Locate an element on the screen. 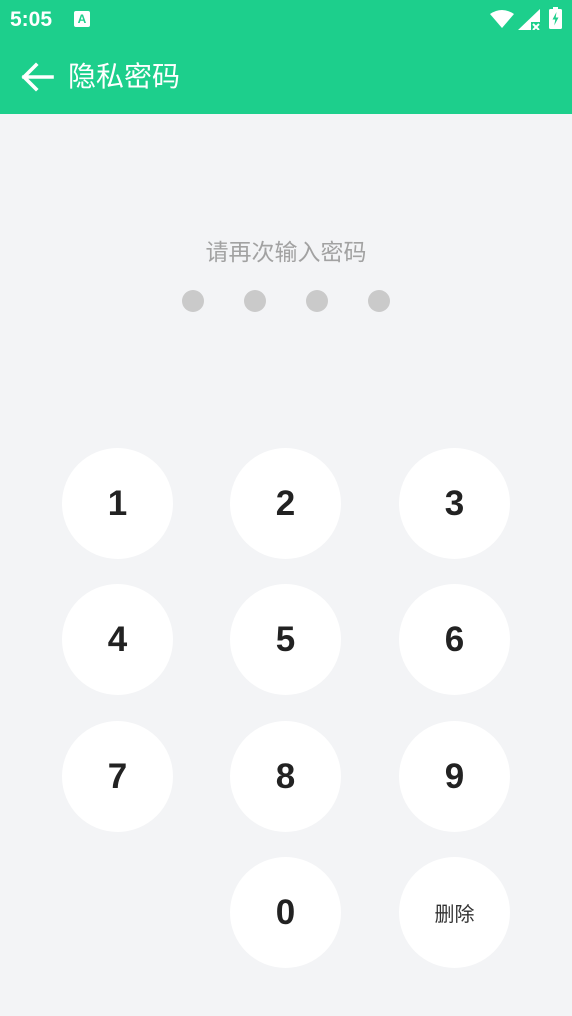 Image resolution: width=572 pixels, height=1016 pixels. key-0: 0 is located at coordinates (285, 912).